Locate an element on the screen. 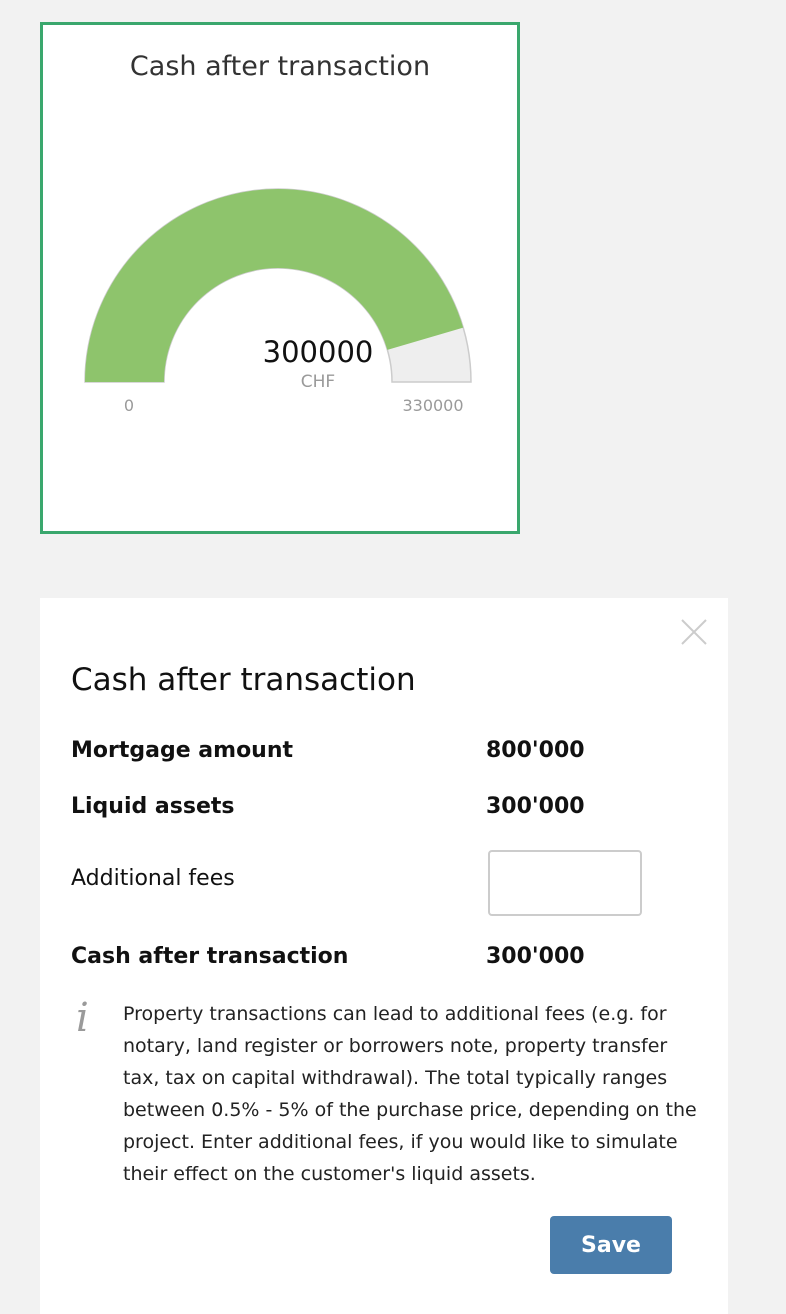 The width and height of the screenshot is (786, 1314). close-icon-glyph is located at coordinates (694, 632).